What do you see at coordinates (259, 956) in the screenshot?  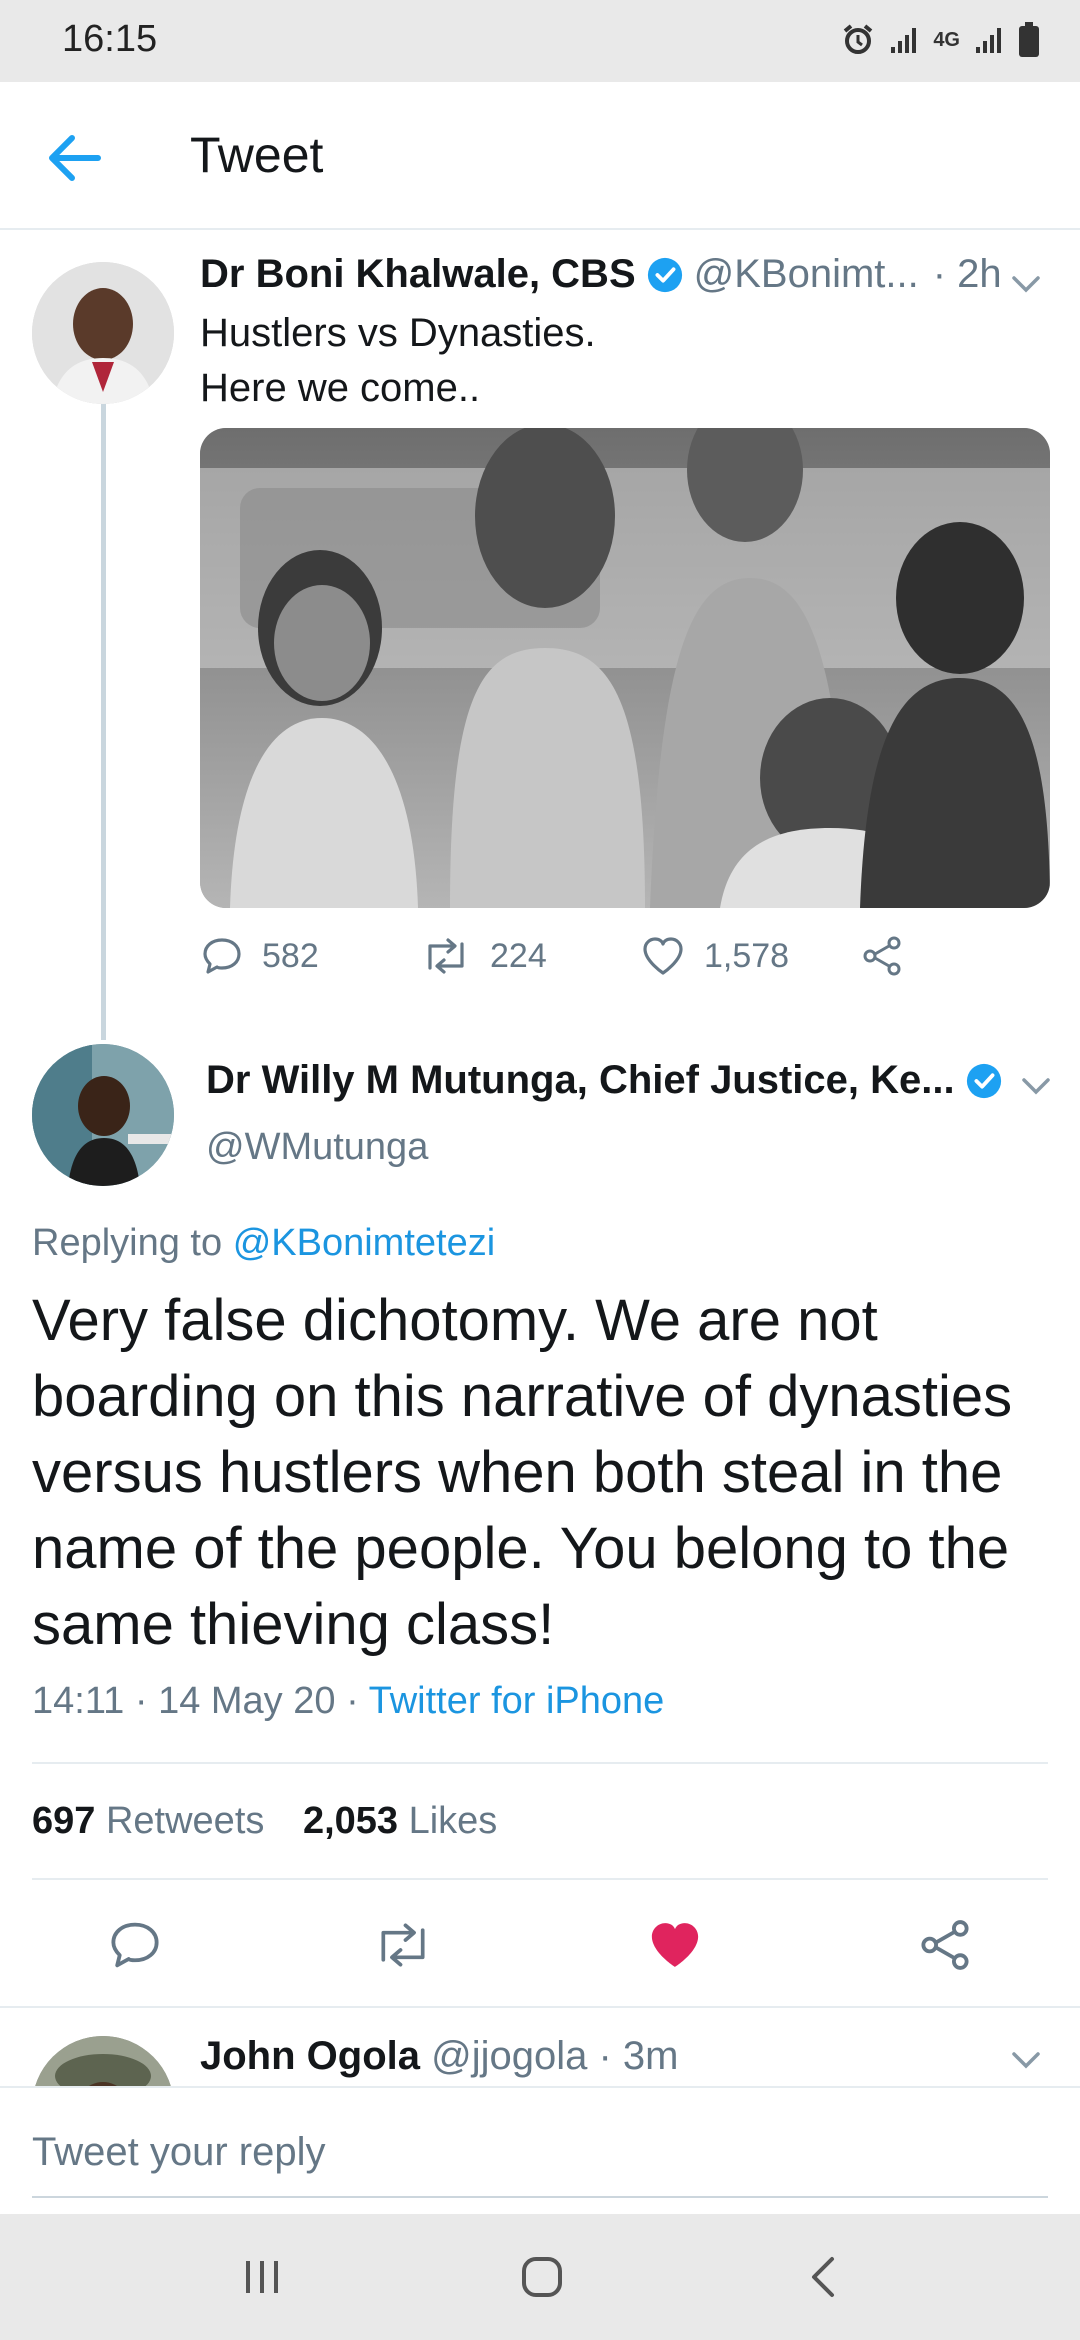 I see `reply-button: 582` at bounding box center [259, 956].